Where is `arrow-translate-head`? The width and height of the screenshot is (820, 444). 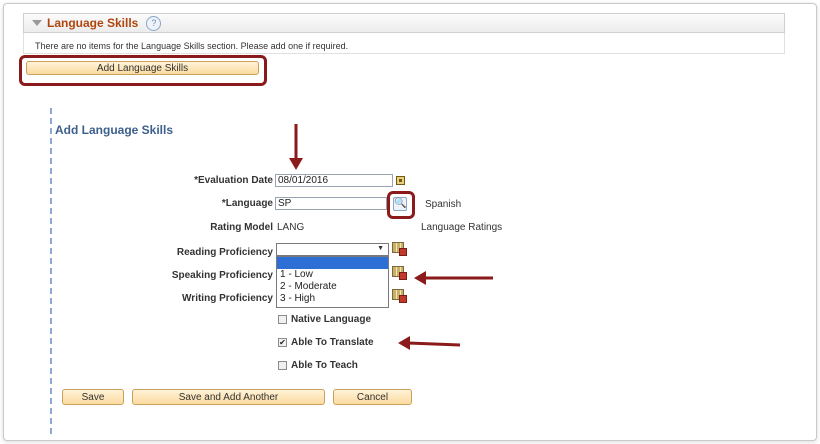 arrow-translate-head is located at coordinates (404, 343).